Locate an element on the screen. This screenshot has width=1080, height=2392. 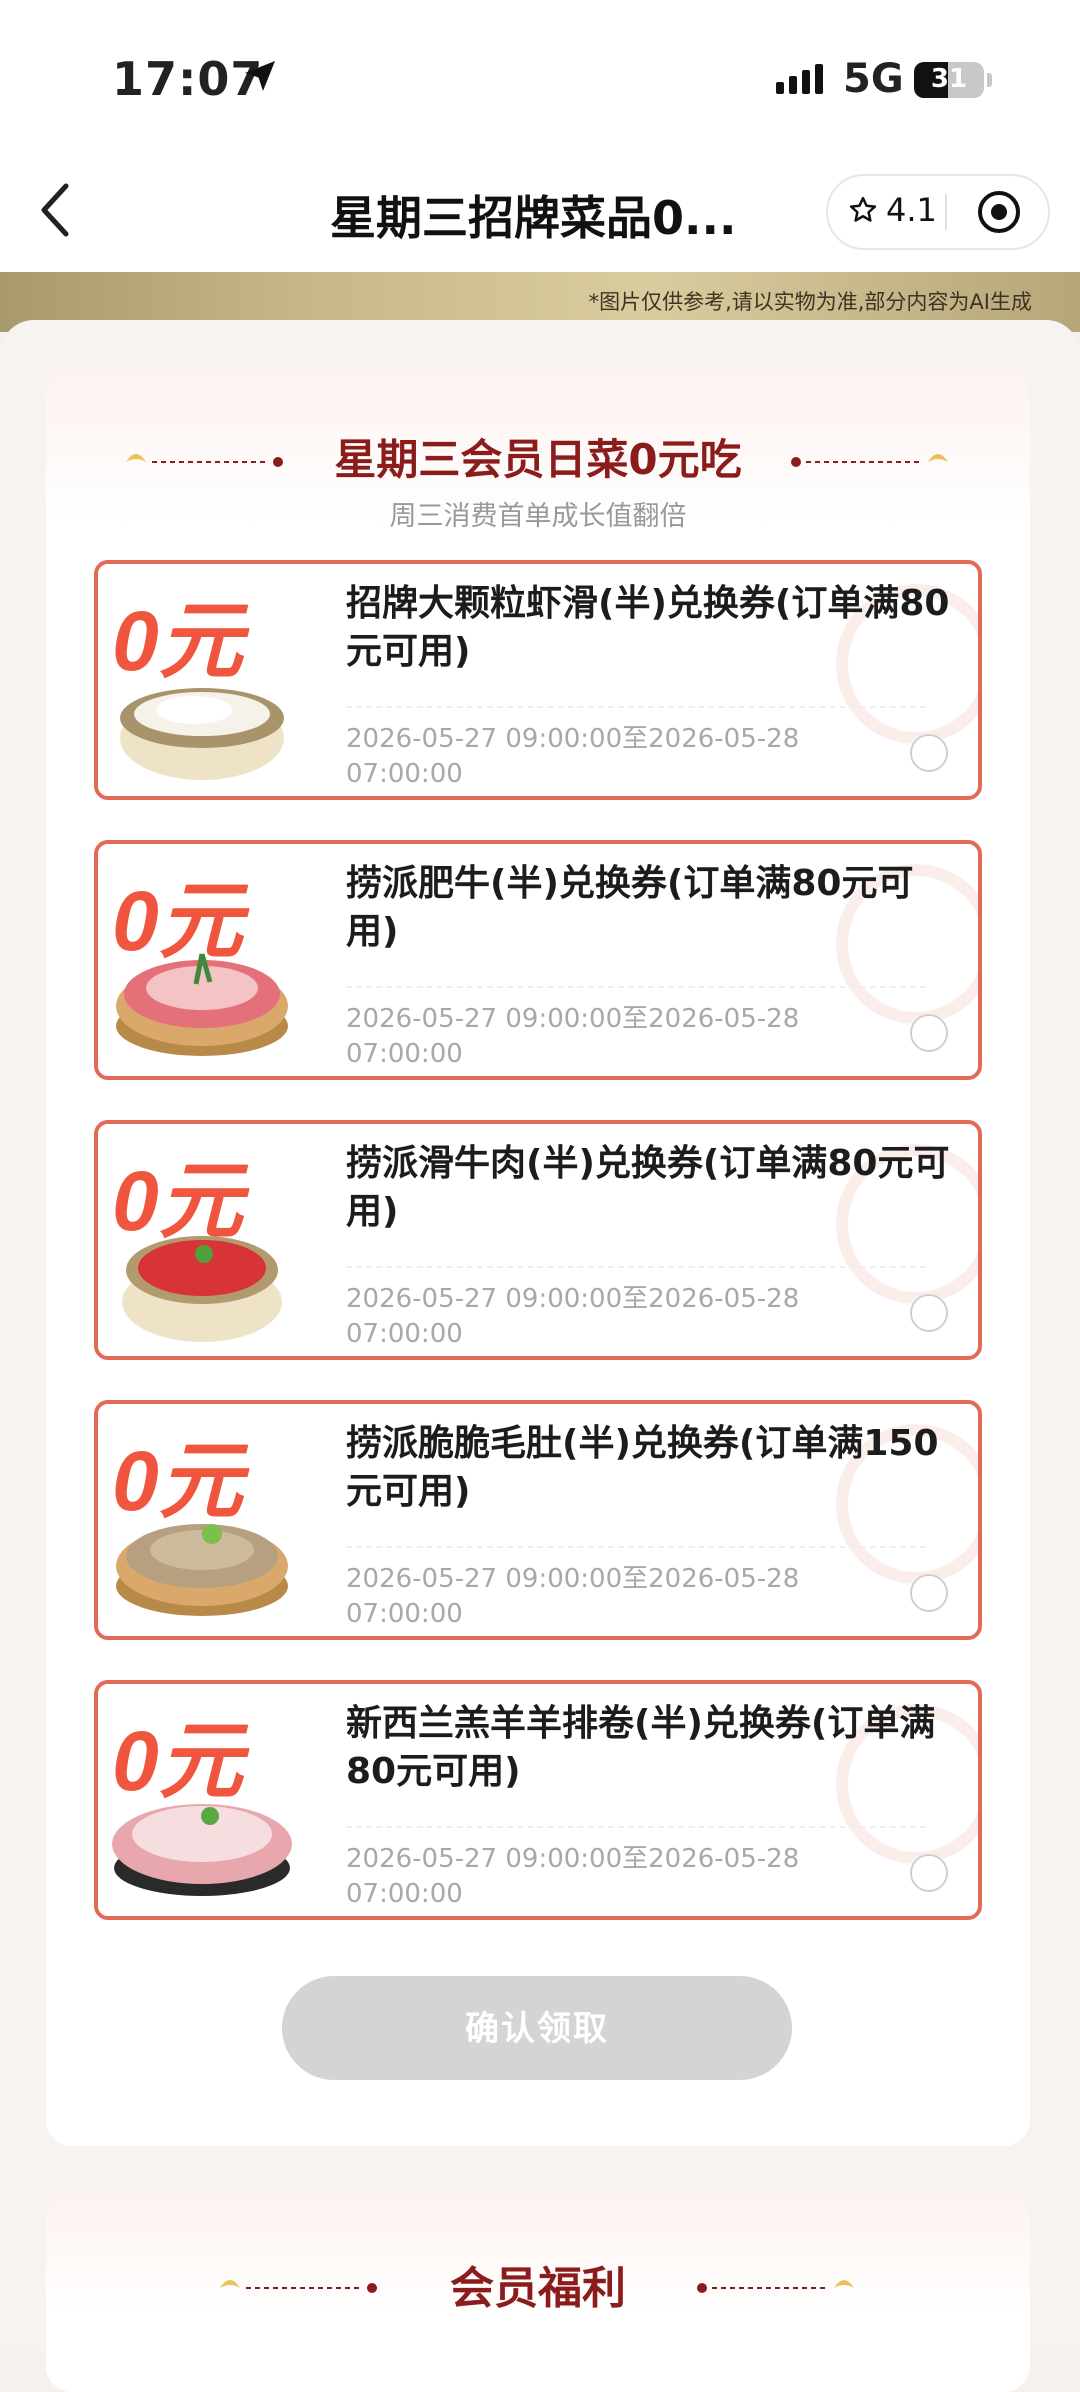
beef-slices-dish-icon: 0元 is located at coordinates (200, 965).